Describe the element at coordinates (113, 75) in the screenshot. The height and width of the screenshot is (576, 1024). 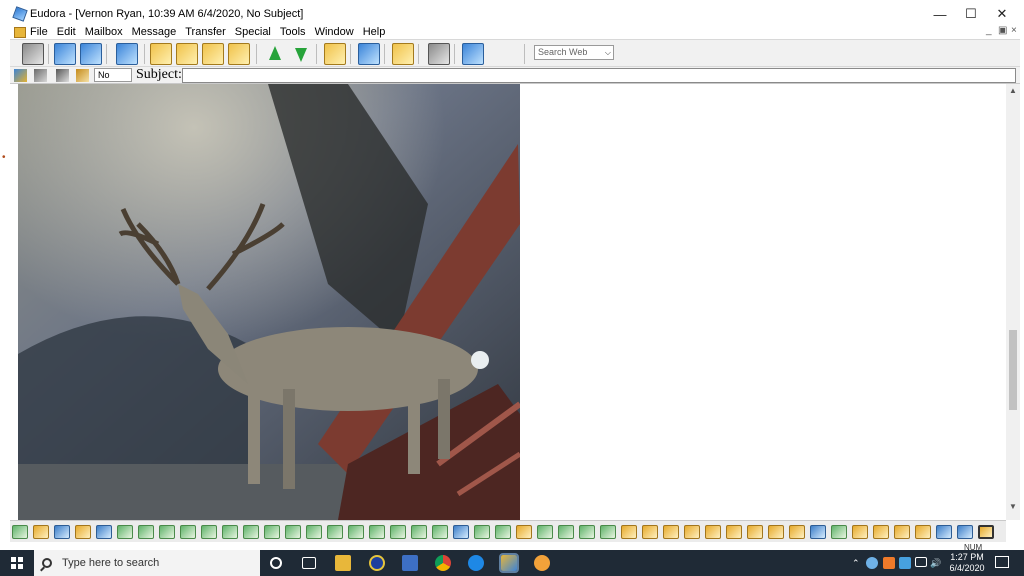
I see `priority-dropdown: No` at that location.